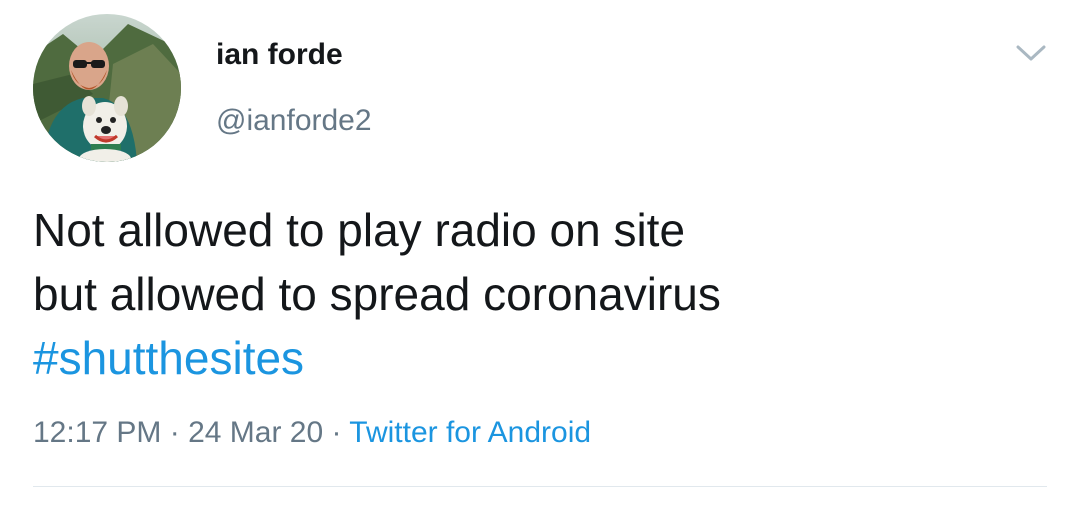 The width and height of the screenshot is (1080, 508). What do you see at coordinates (279, 55) in the screenshot?
I see `display-name: ian forde` at bounding box center [279, 55].